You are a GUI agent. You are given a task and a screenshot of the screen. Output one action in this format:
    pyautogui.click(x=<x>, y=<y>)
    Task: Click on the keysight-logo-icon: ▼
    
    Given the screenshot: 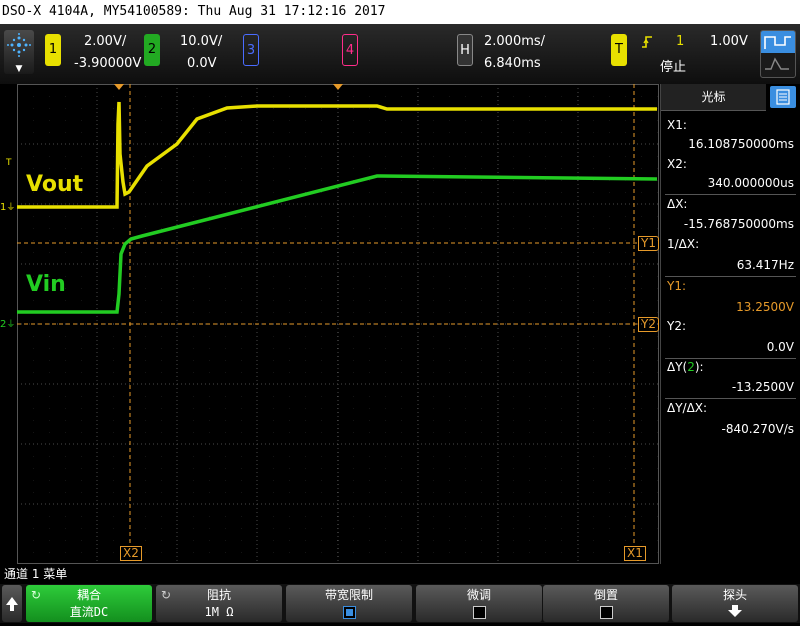 What is the action you would take?
    pyautogui.click(x=19, y=52)
    